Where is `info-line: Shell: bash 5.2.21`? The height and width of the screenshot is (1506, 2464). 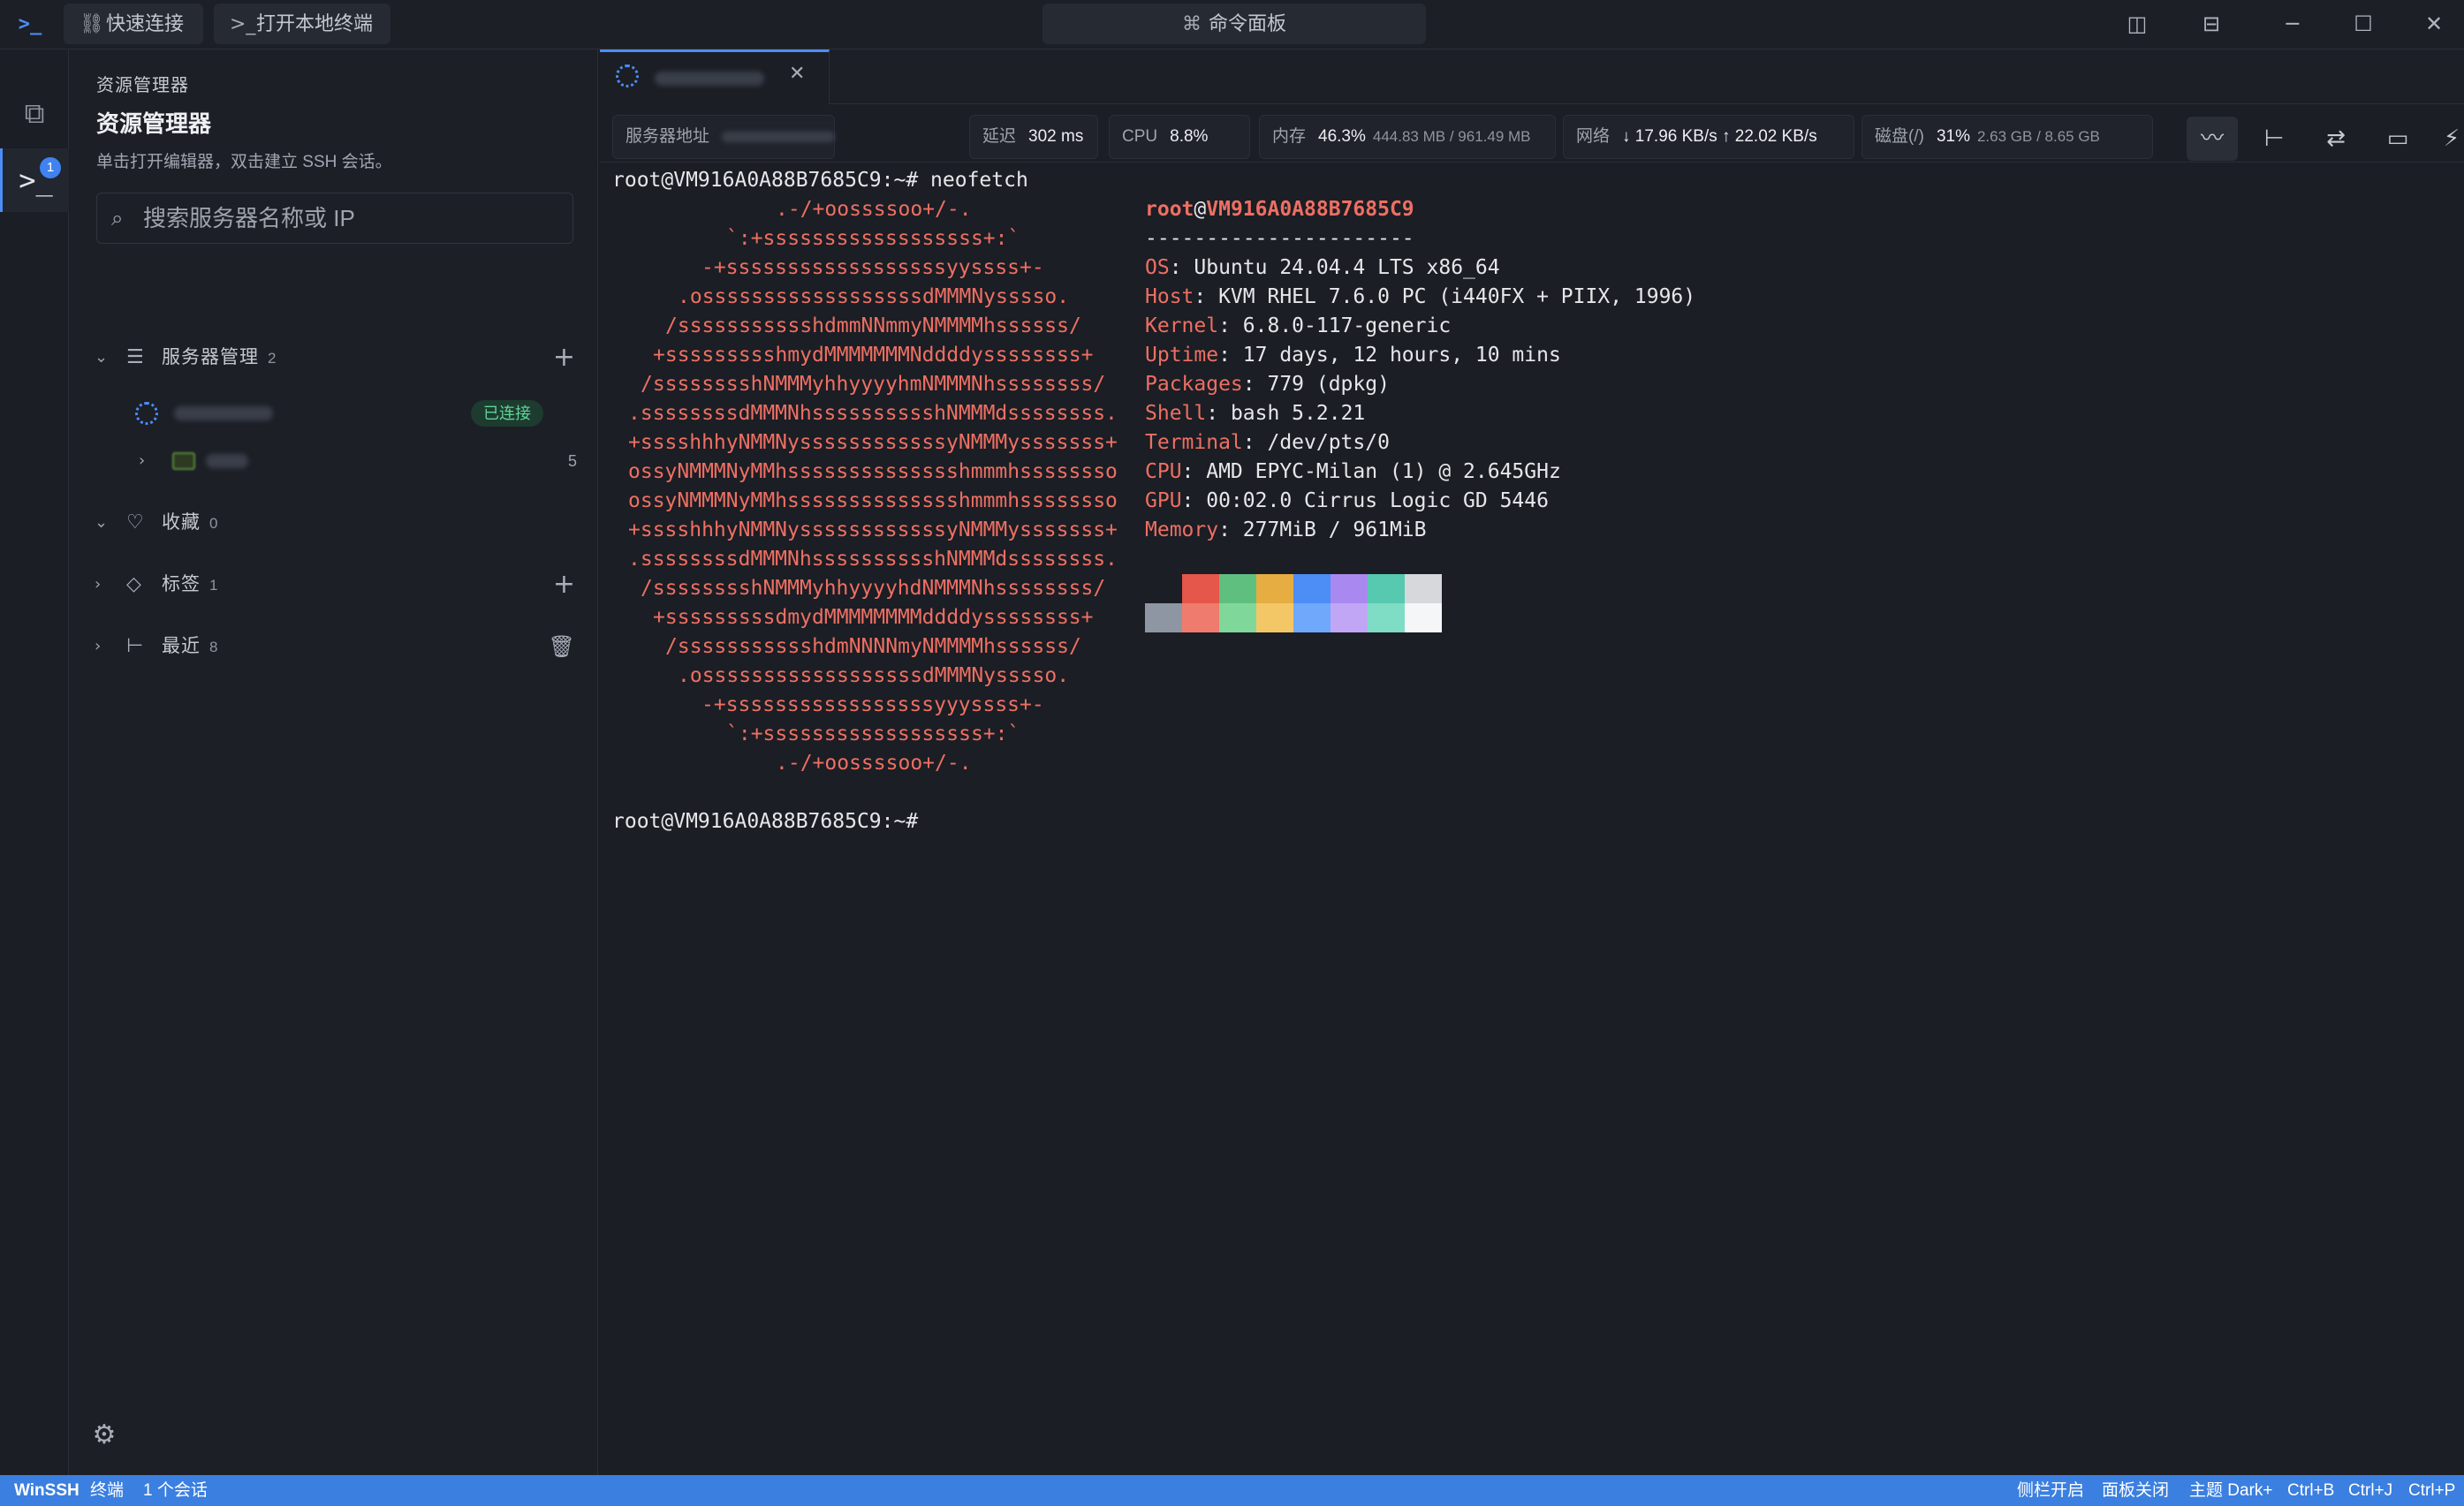
info-line: Shell: bash 5.2.21 is located at coordinates (1255, 414).